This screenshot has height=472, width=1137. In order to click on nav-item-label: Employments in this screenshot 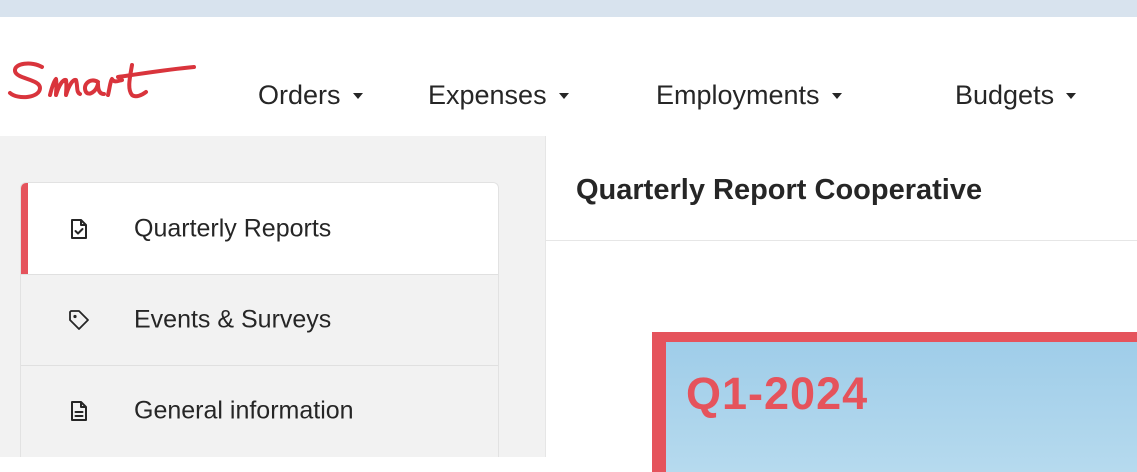, I will do `click(738, 94)`.